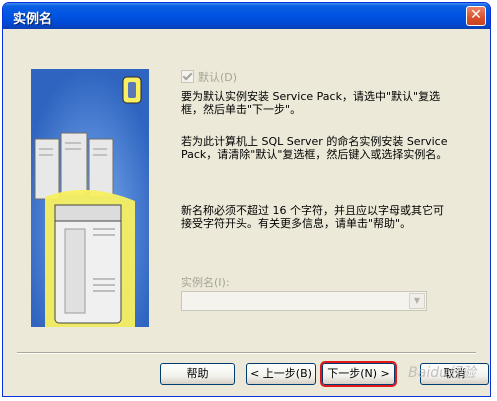  Describe the element at coordinates (187, 76) in the screenshot. I see `checkbox-check-icon` at that location.